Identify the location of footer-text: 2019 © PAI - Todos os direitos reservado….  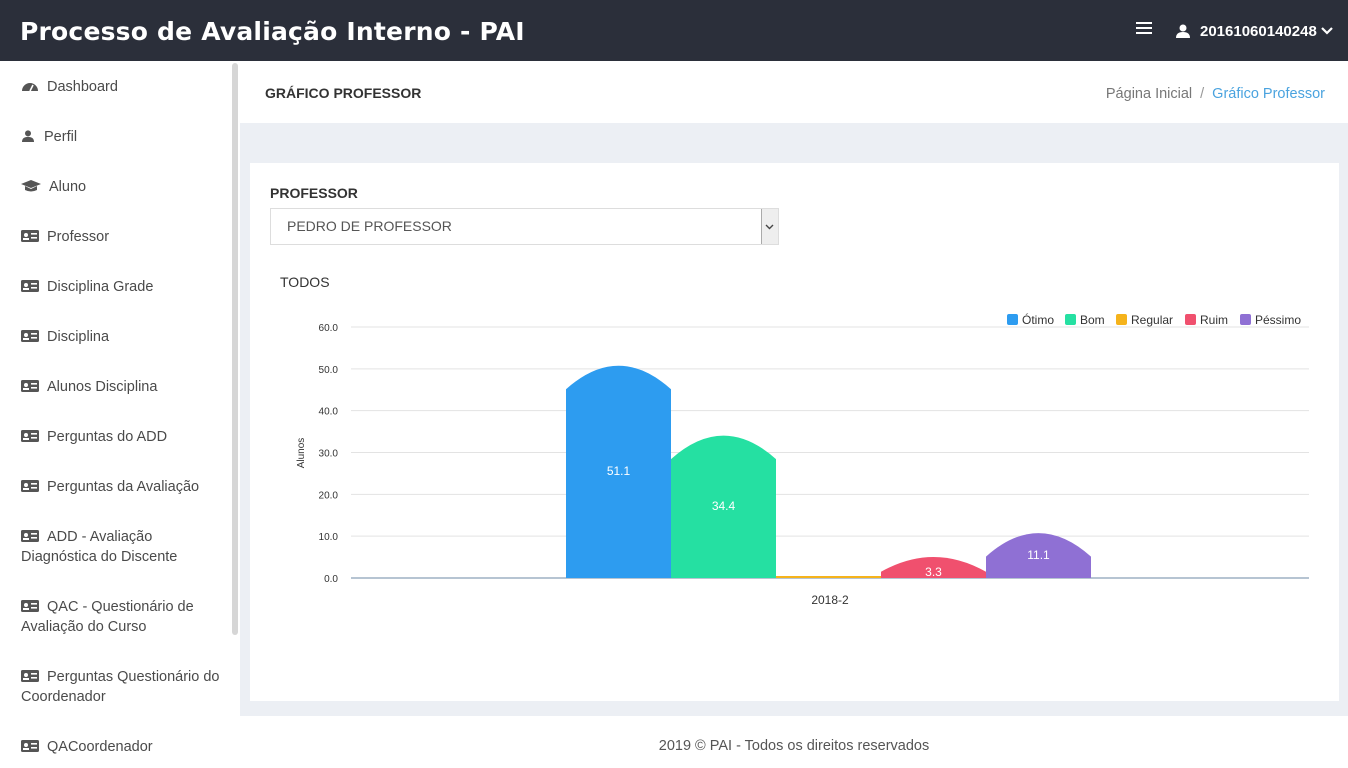
(794, 746).